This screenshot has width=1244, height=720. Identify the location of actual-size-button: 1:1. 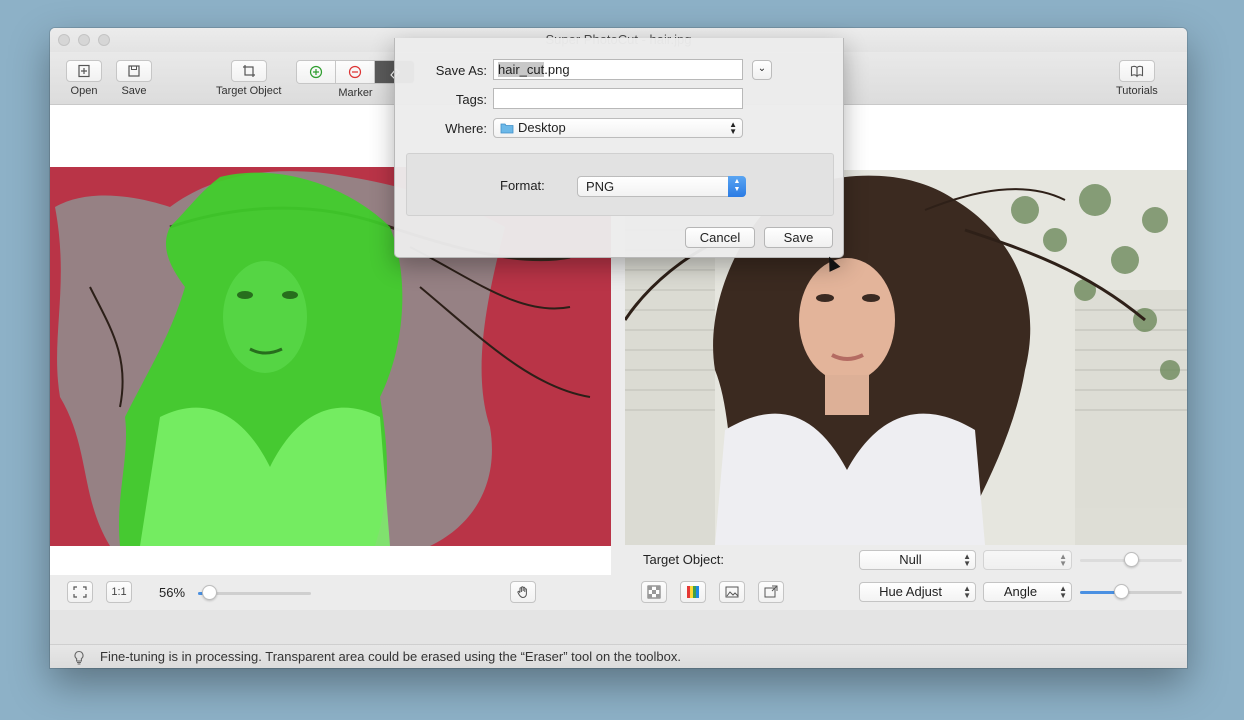
(119, 592).